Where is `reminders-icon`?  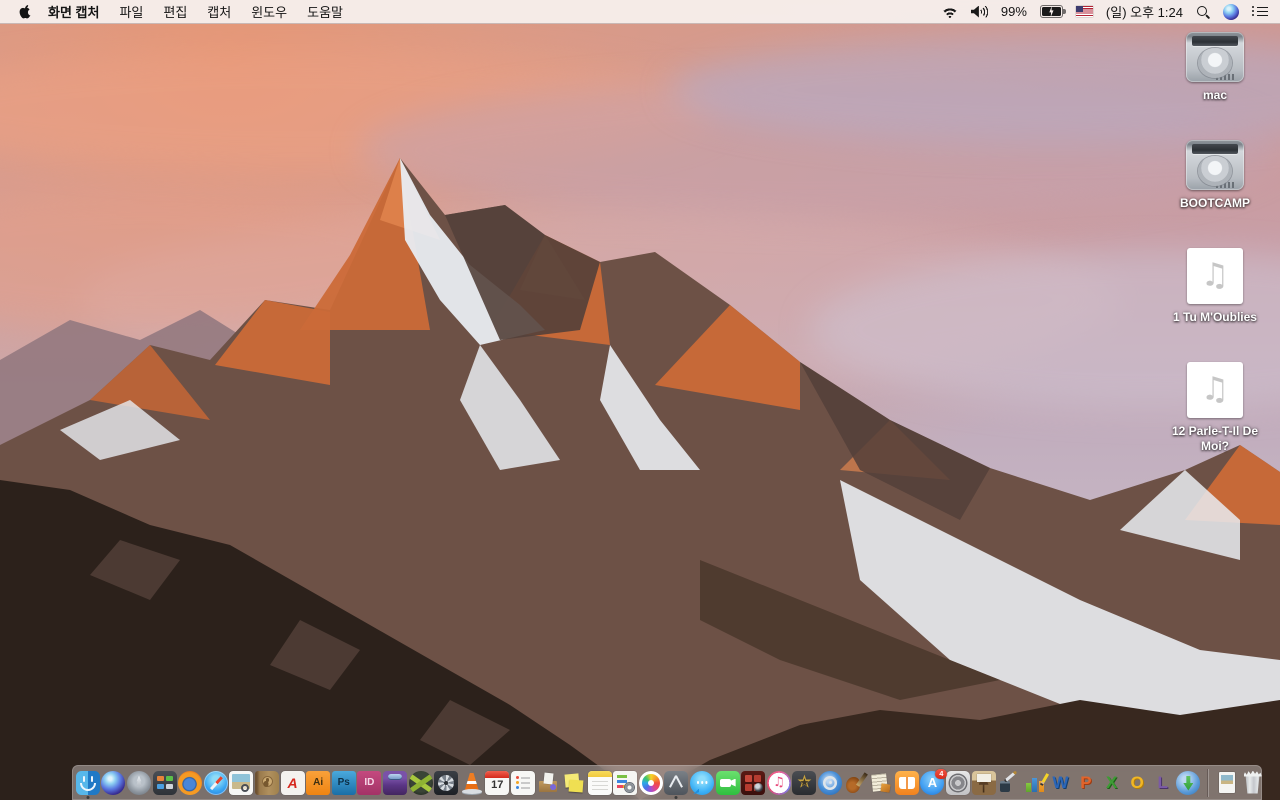
reminders-icon is located at coordinates (522, 782).